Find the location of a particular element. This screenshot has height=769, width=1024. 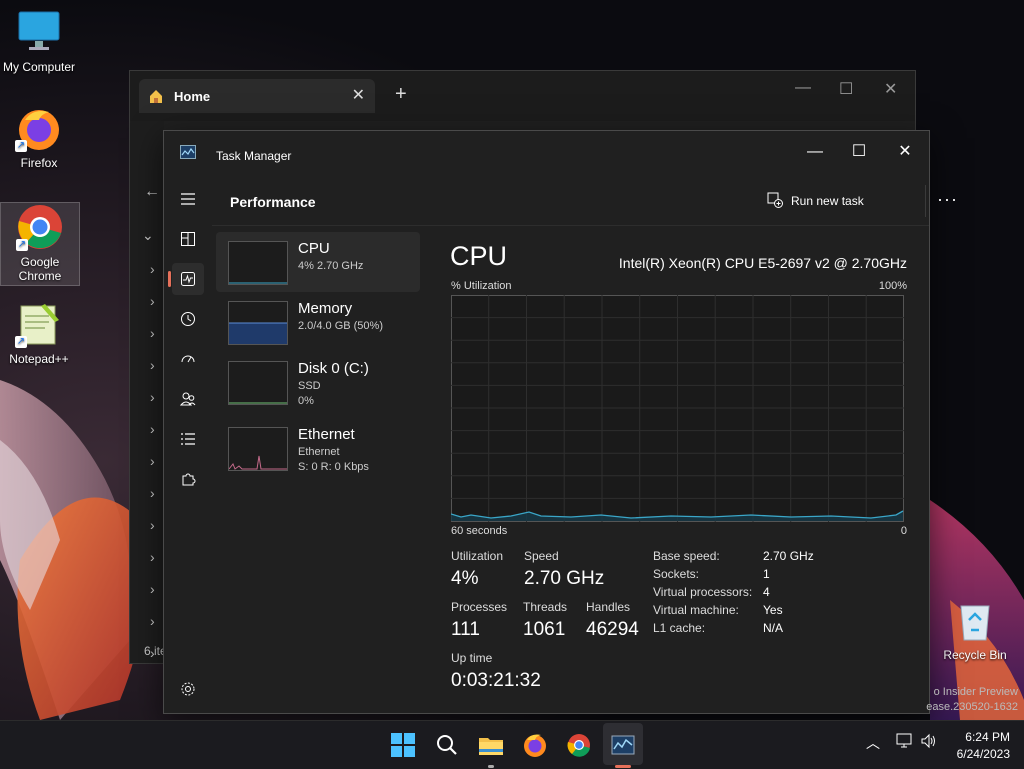

nav-services is located at coordinates (188, 479).